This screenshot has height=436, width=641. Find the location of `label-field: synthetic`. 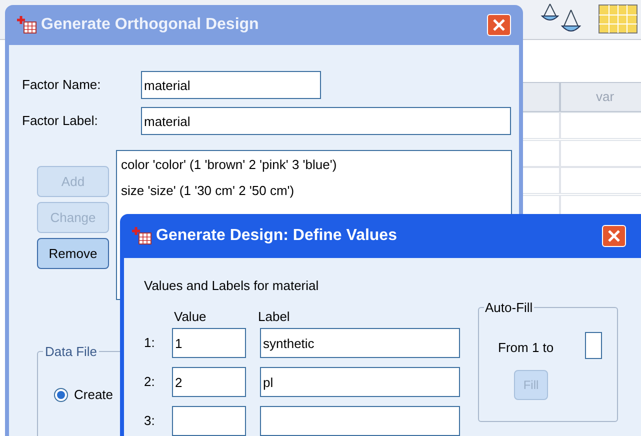

label-field: synthetic is located at coordinates (360, 343).